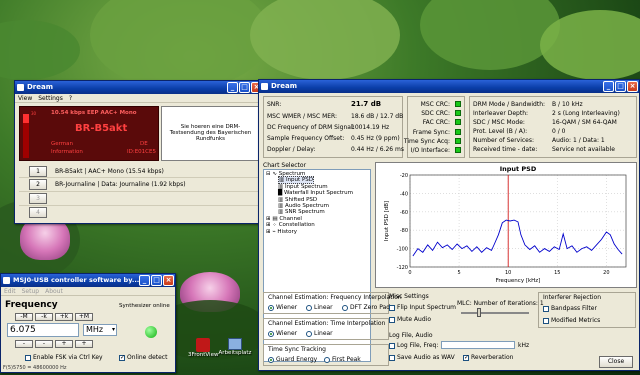 The width and height of the screenshot is (640, 375). I want to click on service-button-3: 3, so click(38, 198).